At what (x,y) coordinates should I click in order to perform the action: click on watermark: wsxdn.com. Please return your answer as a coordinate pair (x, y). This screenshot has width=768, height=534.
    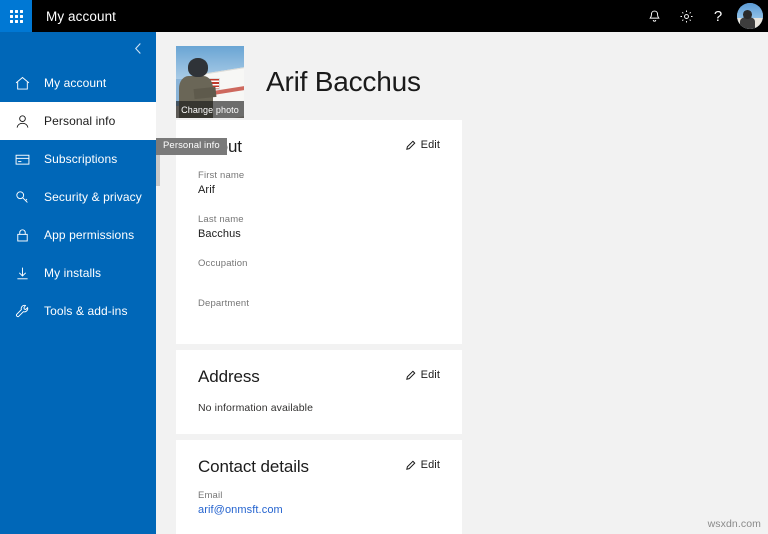
    Looking at the image, I should click on (734, 524).